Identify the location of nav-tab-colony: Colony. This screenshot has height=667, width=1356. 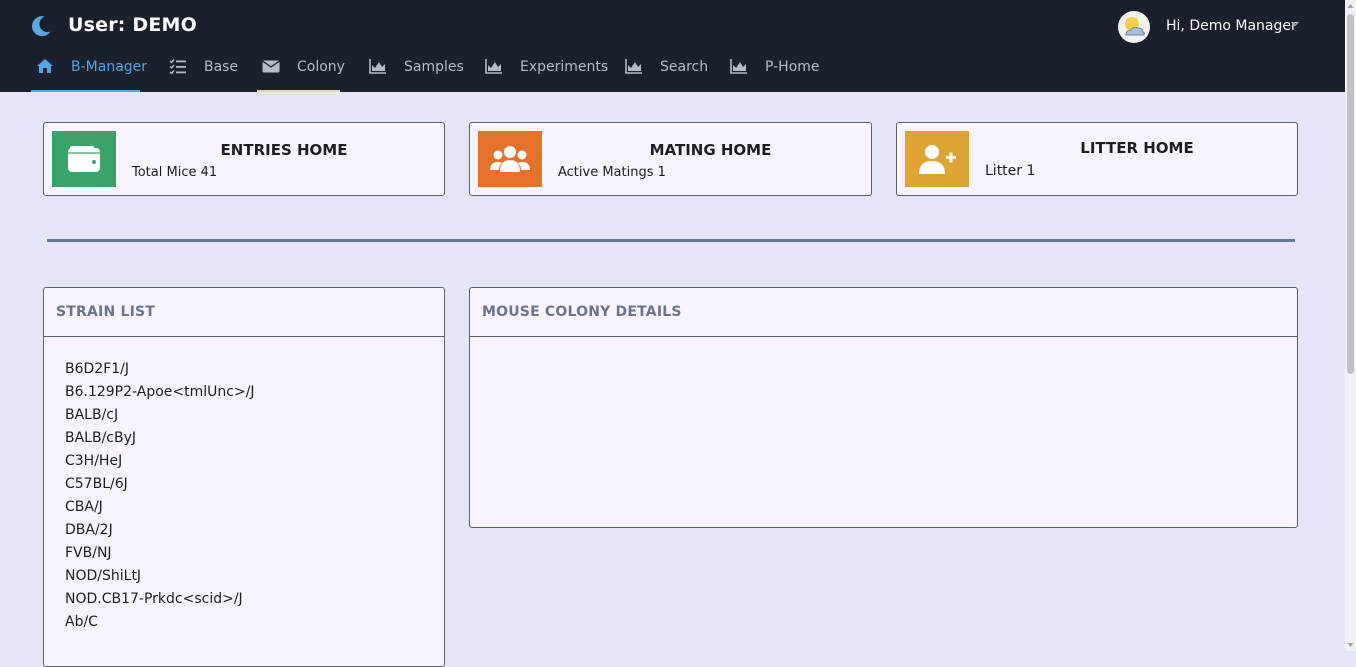
(301, 72).